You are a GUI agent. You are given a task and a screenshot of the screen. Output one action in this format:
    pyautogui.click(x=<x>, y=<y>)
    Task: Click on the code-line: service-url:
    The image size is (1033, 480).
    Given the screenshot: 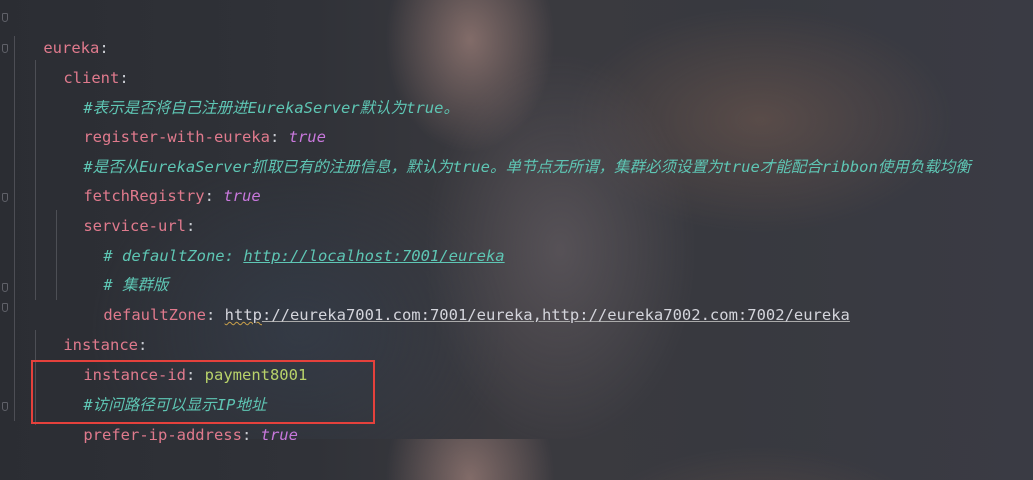 What is the action you would take?
    pyautogui.click(x=120, y=208)
    